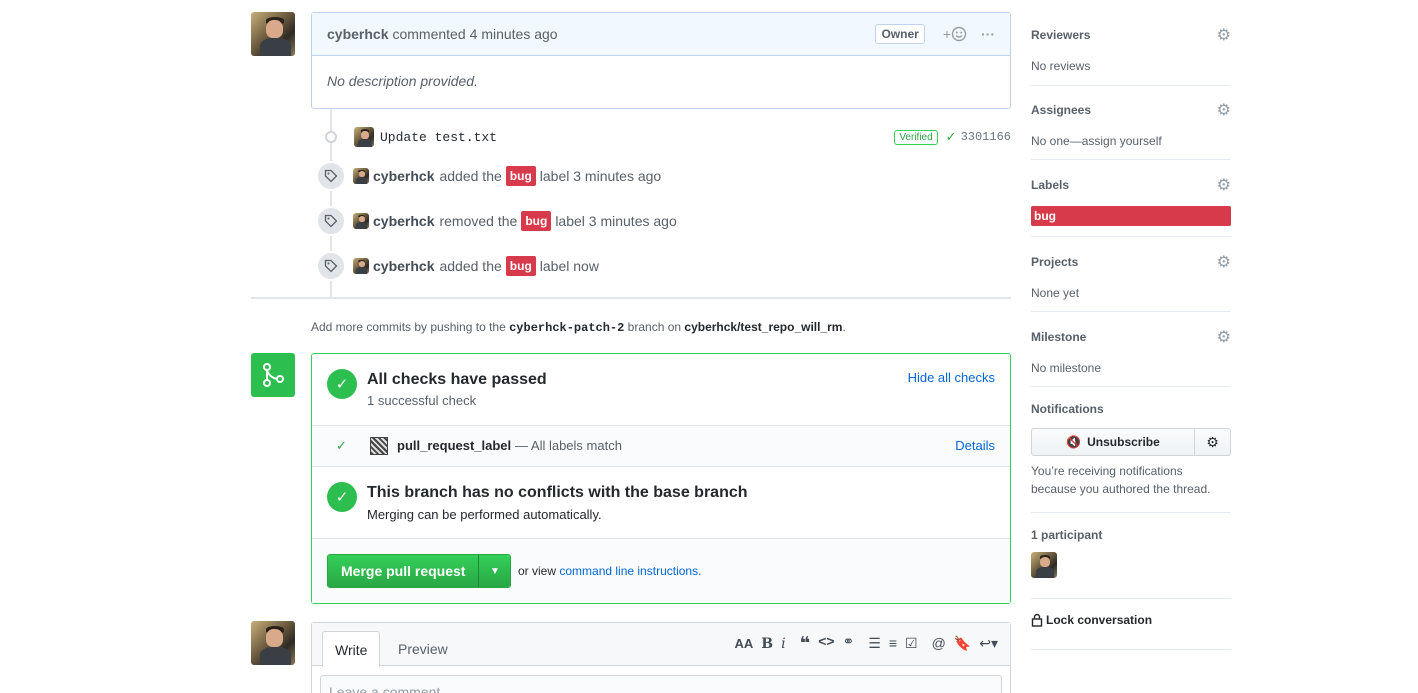  I want to click on merge-method-dropdown: ▼, so click(494, 571).